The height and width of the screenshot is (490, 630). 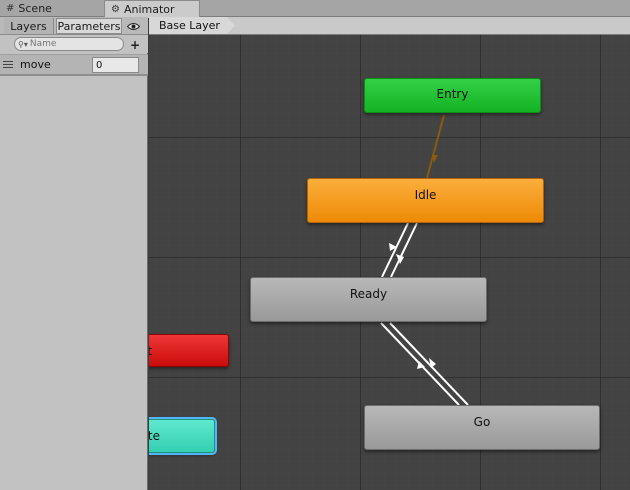 What do you see at coordinates (150, 350) in the screenshot?
I see `state-exit-label: t` at bounding box center [150, 350].